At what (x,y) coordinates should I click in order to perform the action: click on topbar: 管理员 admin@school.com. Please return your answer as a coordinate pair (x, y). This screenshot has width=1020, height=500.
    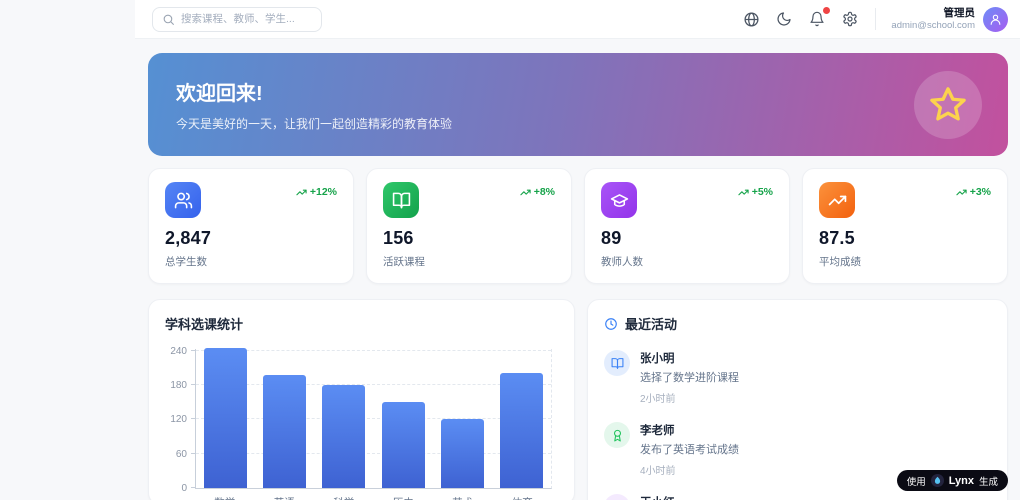
    Looking at the image, I should click on (577, 19).